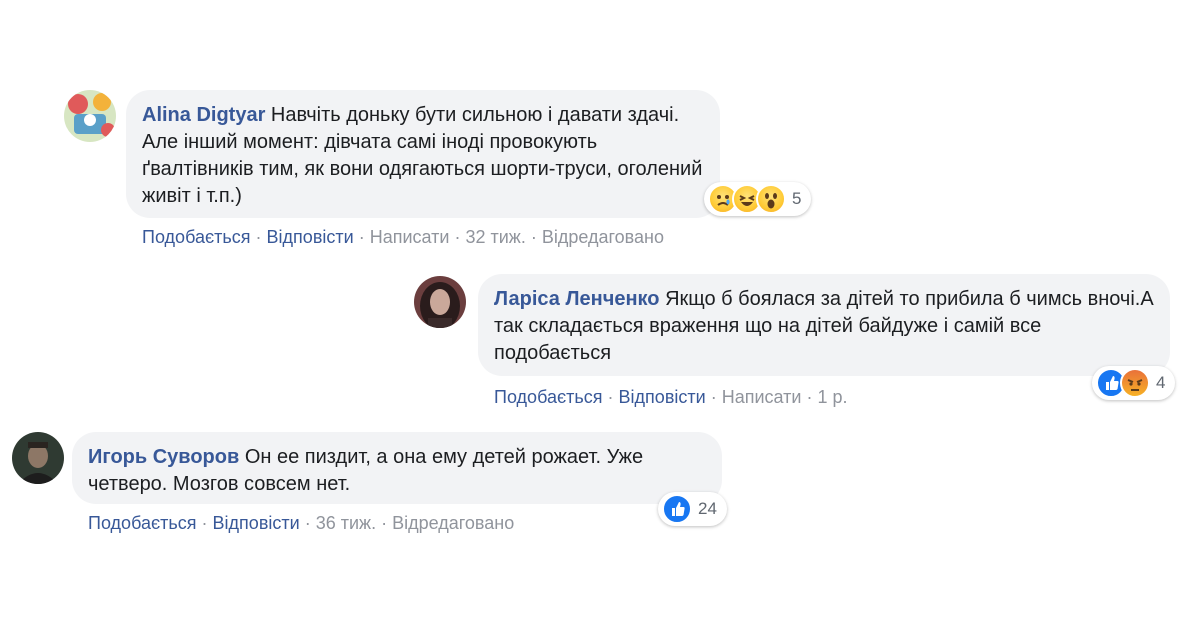 The height and width of the screenshot is (627, 1200). I want to click on reactions-summary: 24, so click(692, 509).